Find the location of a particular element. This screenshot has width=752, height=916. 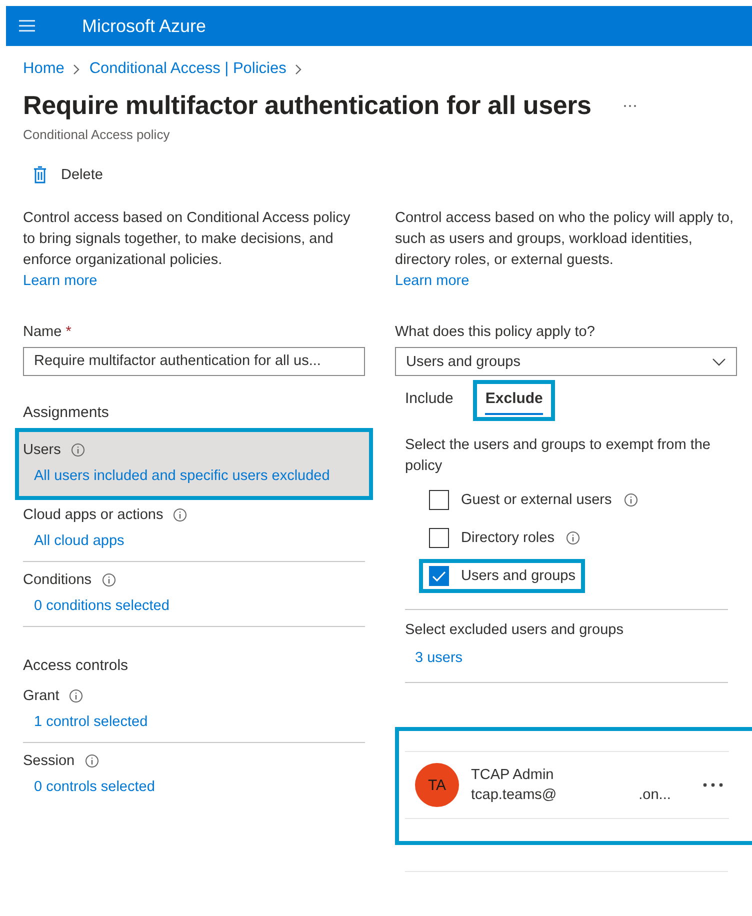

user-name: TCAP Admin is located at coordinates (513, 775).